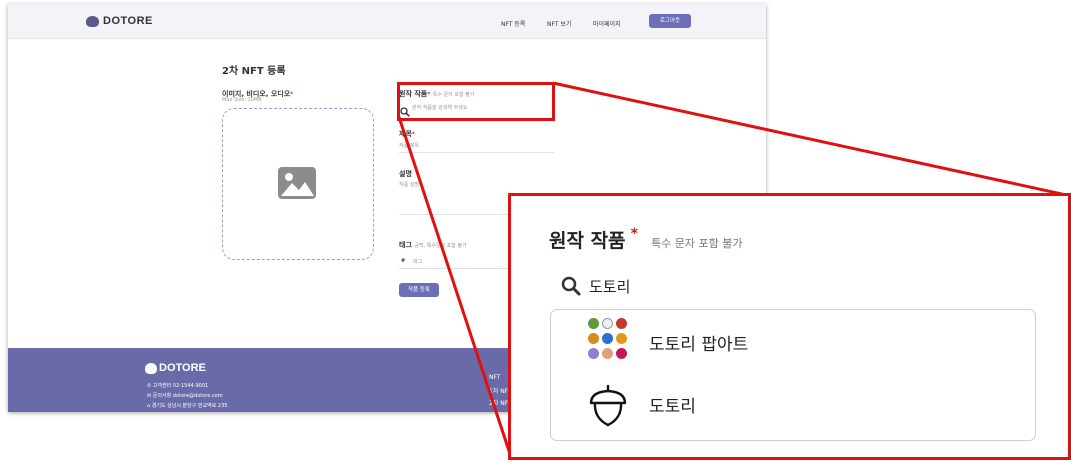 The image size is (1071, 463). What do you see at coordinates (672, 407) in the screenshot?
I see `search-result-label: 도토리` at bounding box center [672, 407].